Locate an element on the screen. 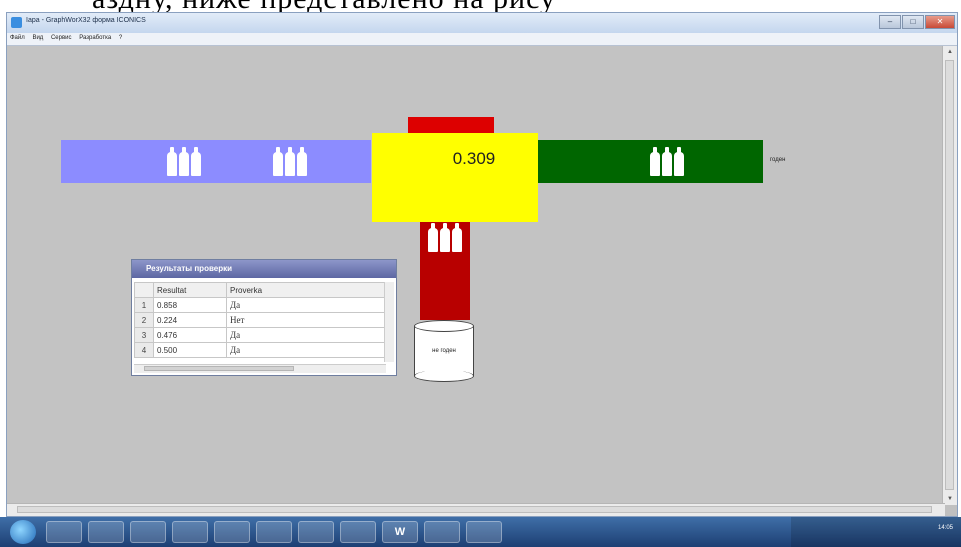 This screenshot has width=961, height=547. ie-icon is located at coordinates (64, 532).